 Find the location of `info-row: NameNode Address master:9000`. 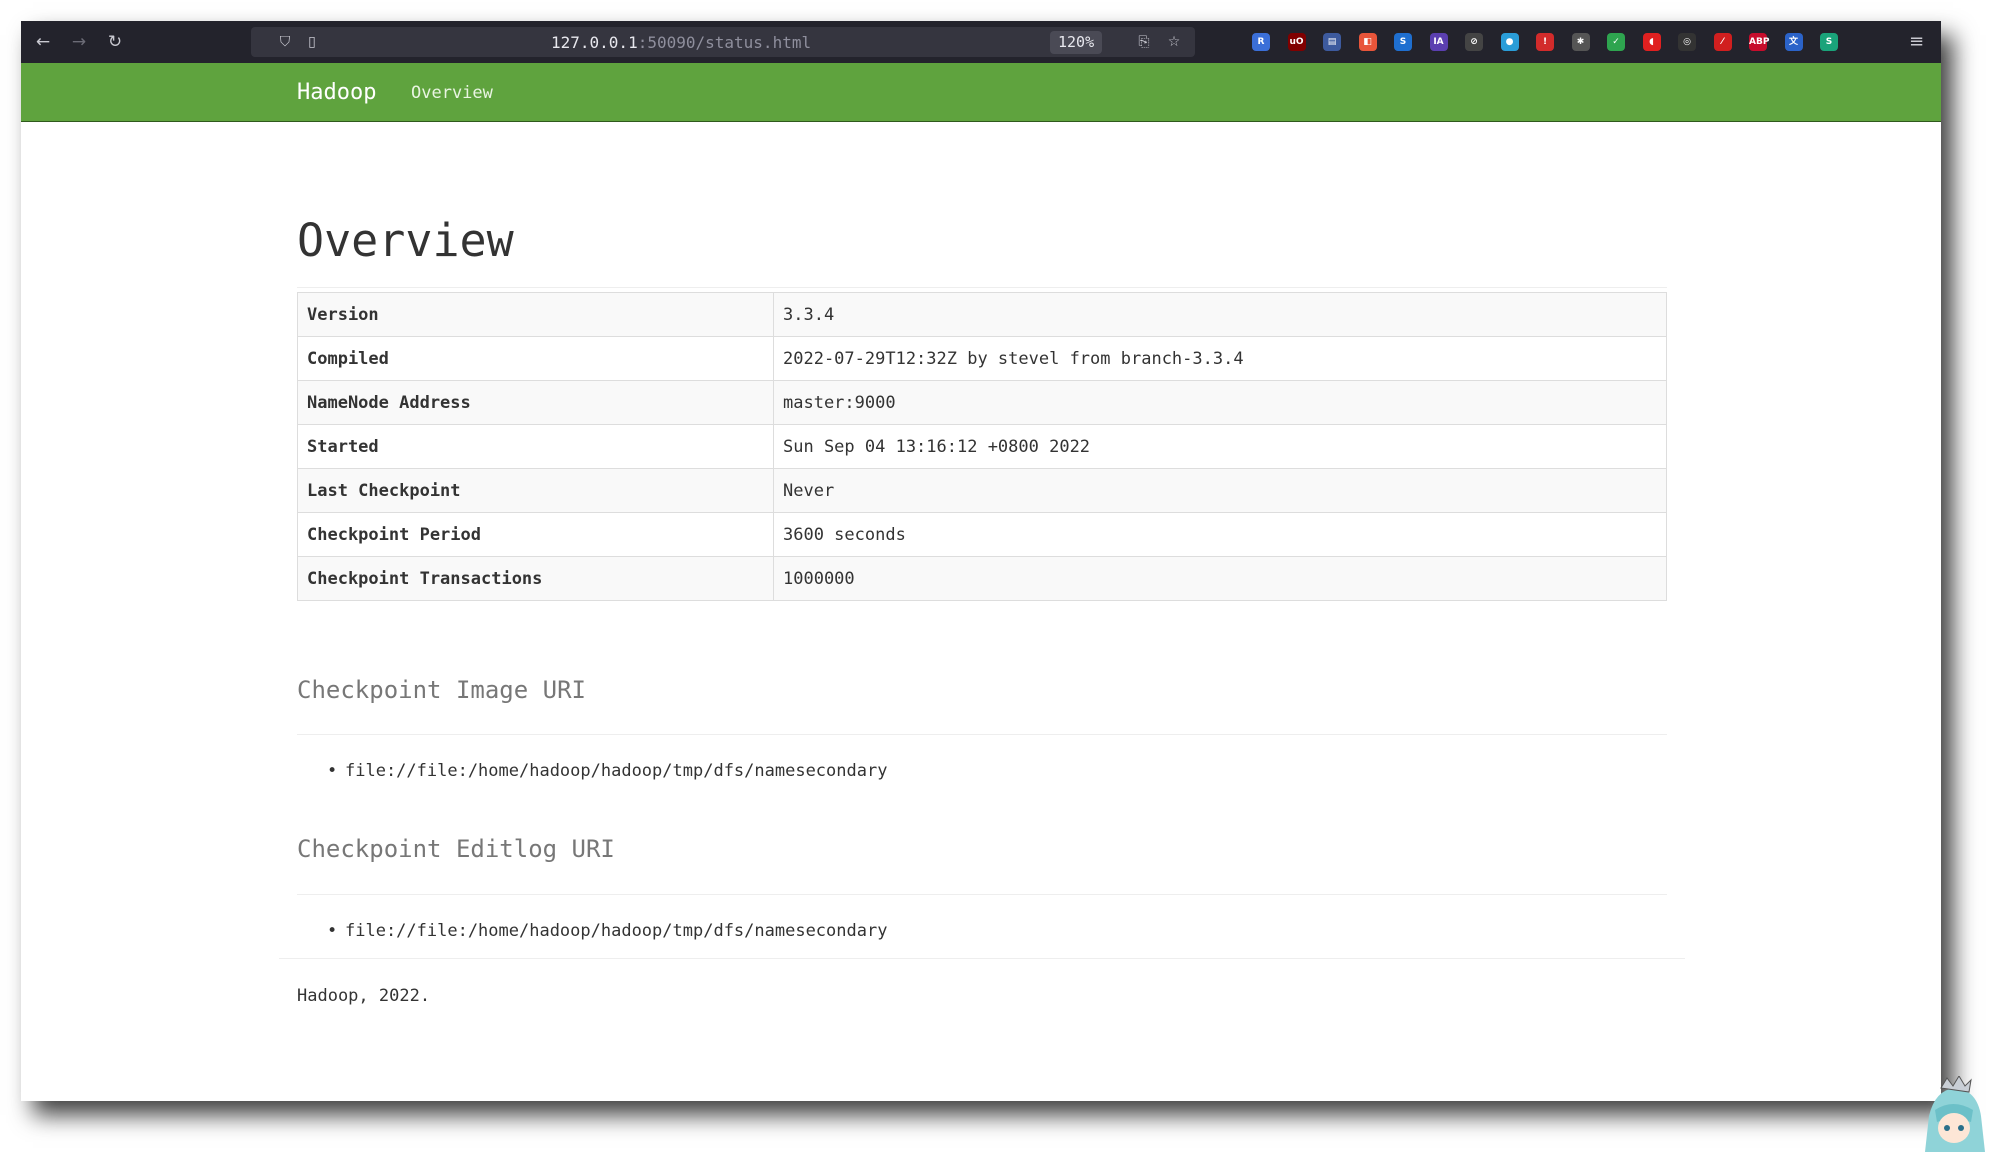

info-row: NameNode Address master:9000 is located at coordinates (982, 402).